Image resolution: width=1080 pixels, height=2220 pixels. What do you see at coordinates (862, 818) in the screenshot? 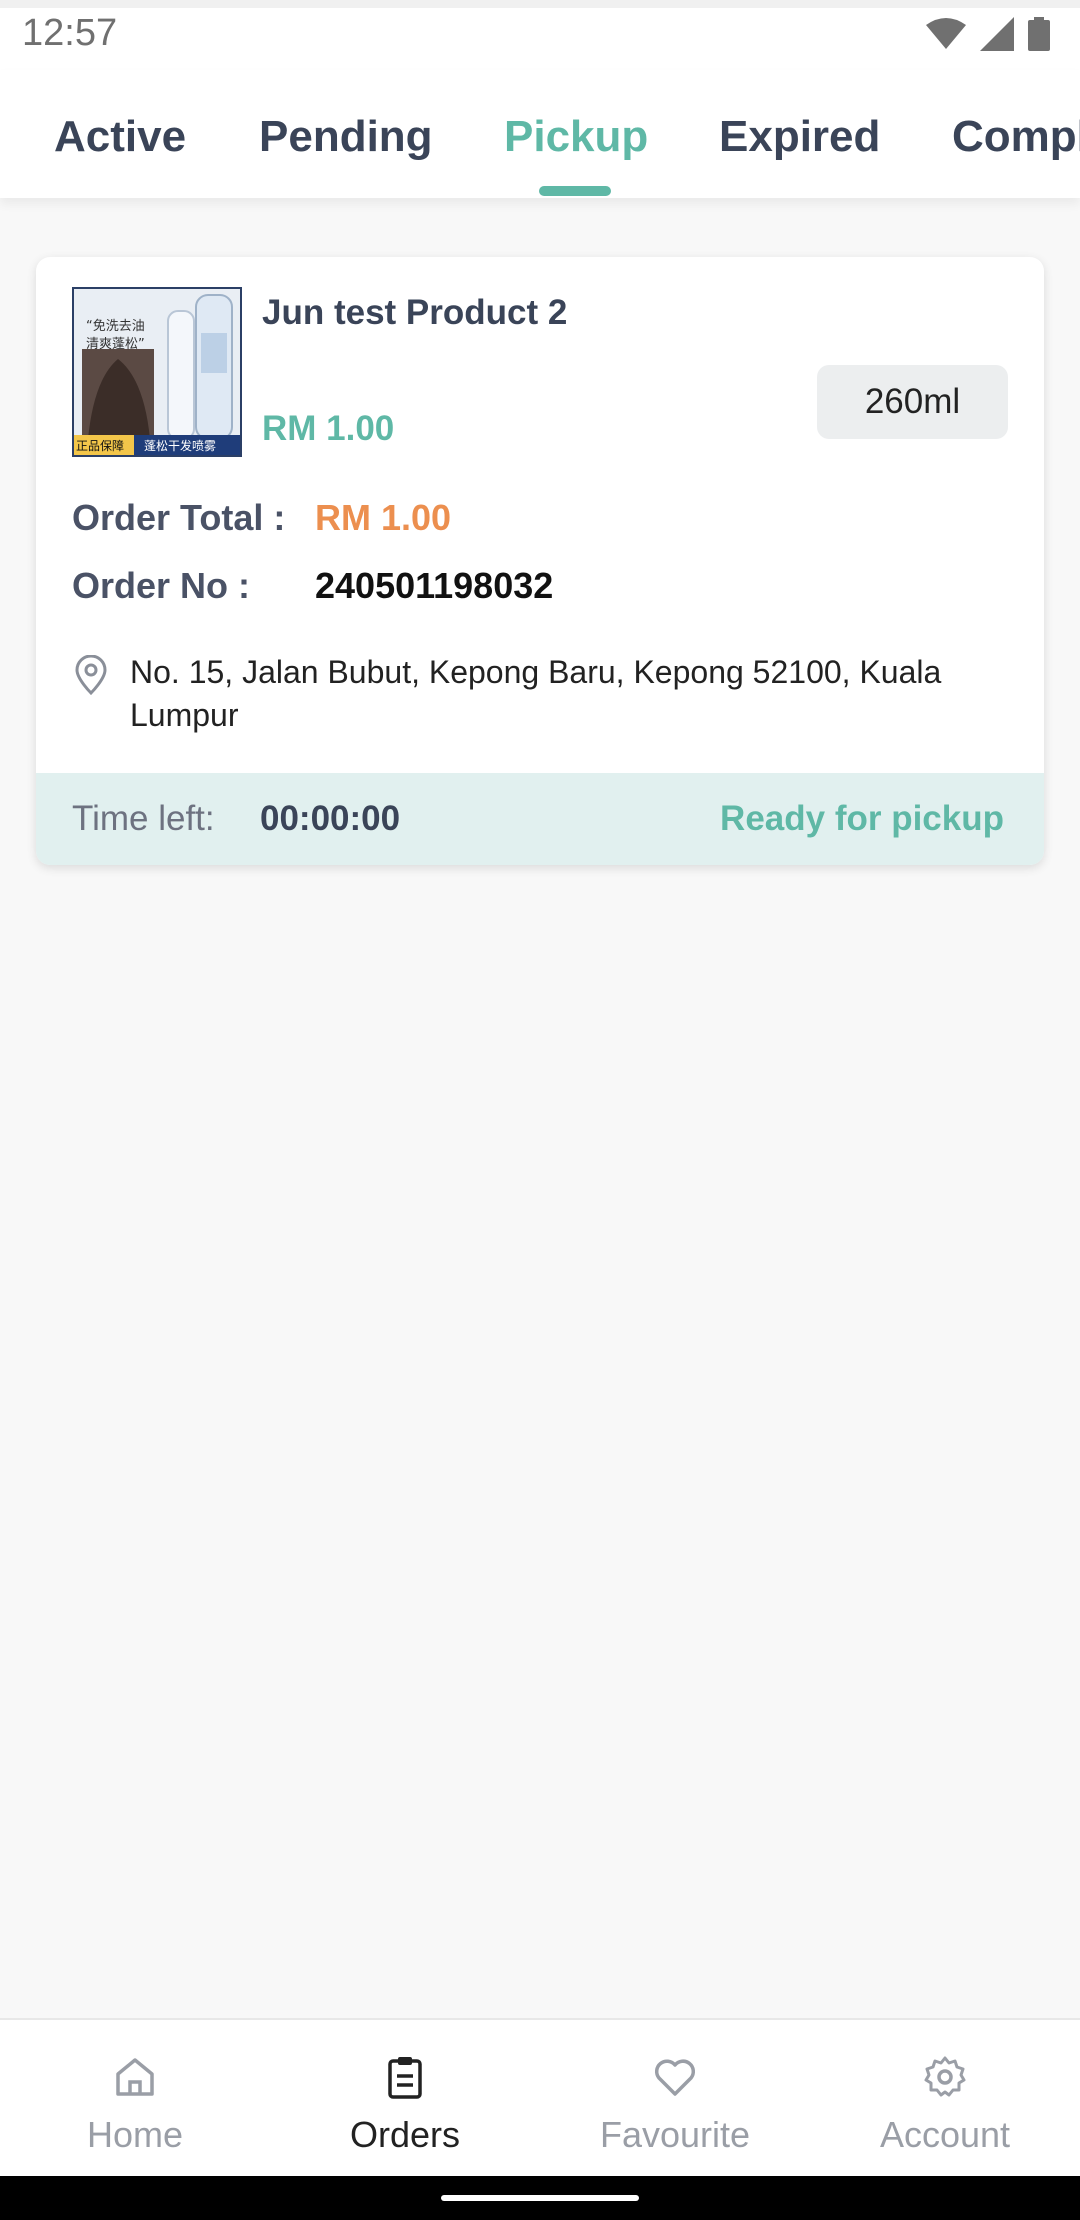
I see `order-status-text: Ready for pickup` at bounding box center [862, 818].